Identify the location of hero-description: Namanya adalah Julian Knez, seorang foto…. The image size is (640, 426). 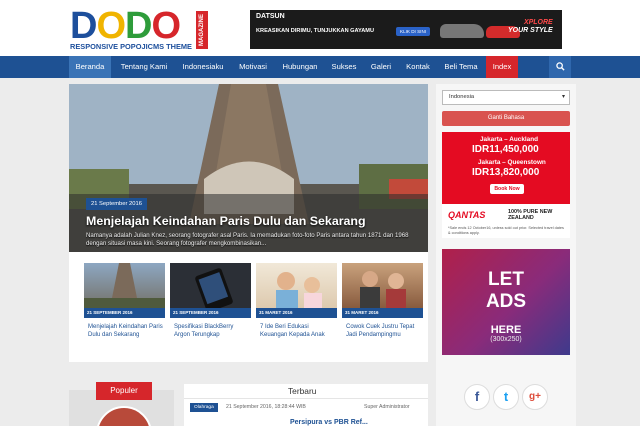
(247, 239).